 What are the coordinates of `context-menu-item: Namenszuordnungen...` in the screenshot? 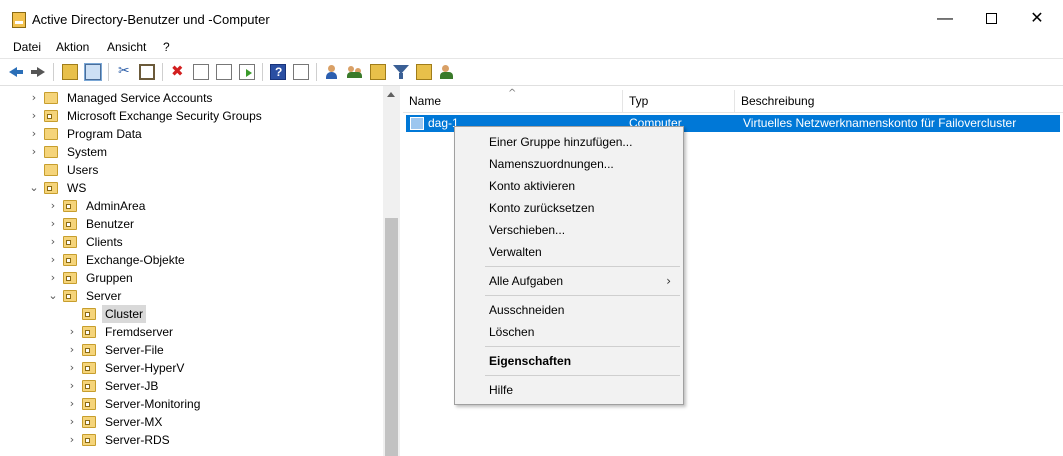 It's located at (569, 164).